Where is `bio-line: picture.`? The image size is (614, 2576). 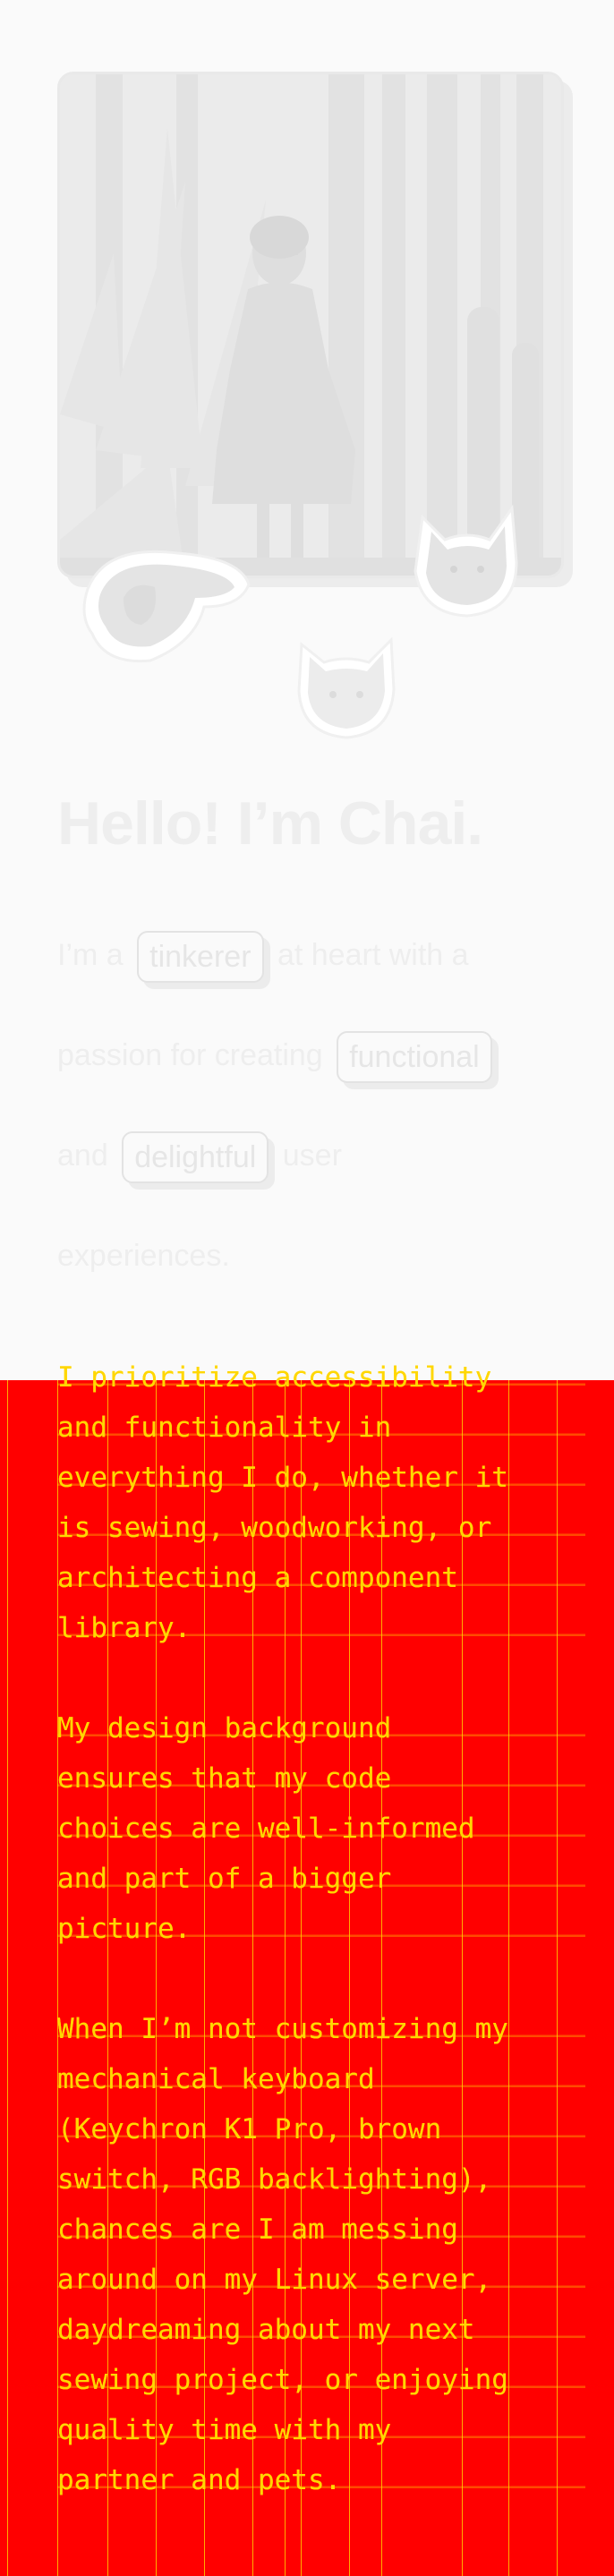
bio-line: picture. is located at coordinates (321, 1929).